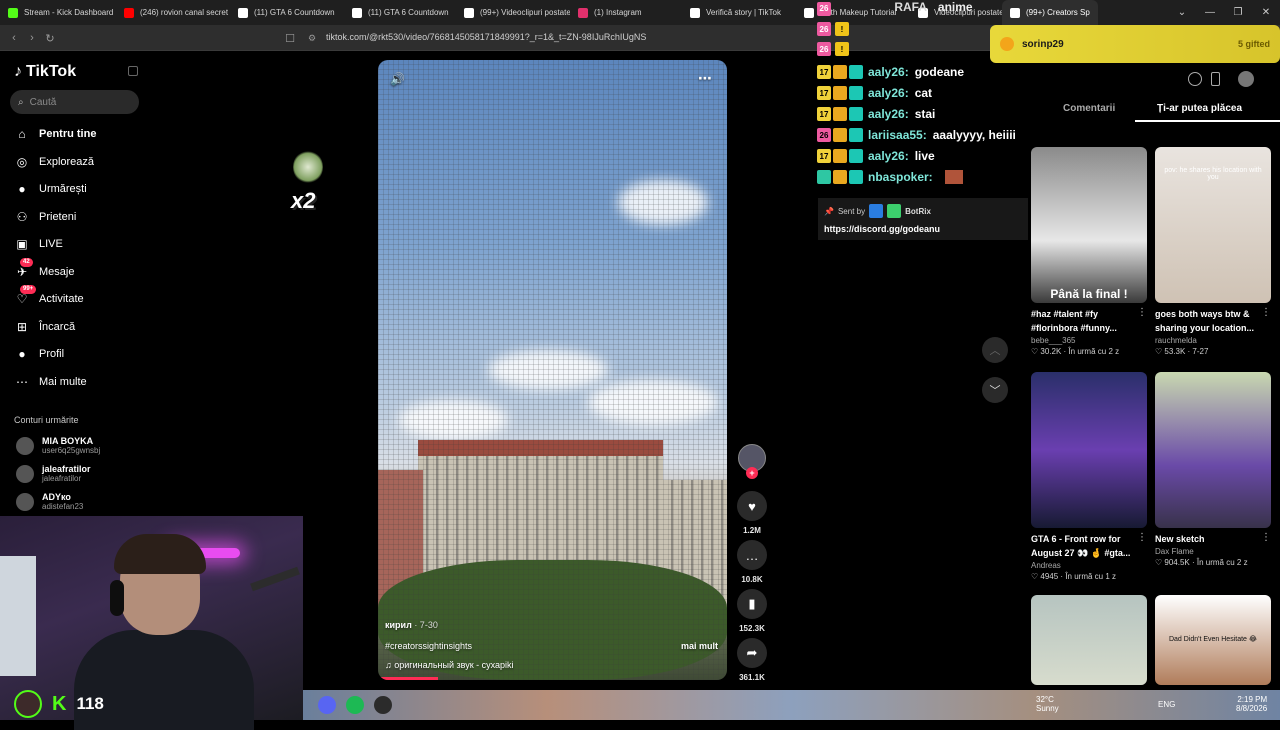  I want to click on follow-plus-icon: +, so click(752, 473).